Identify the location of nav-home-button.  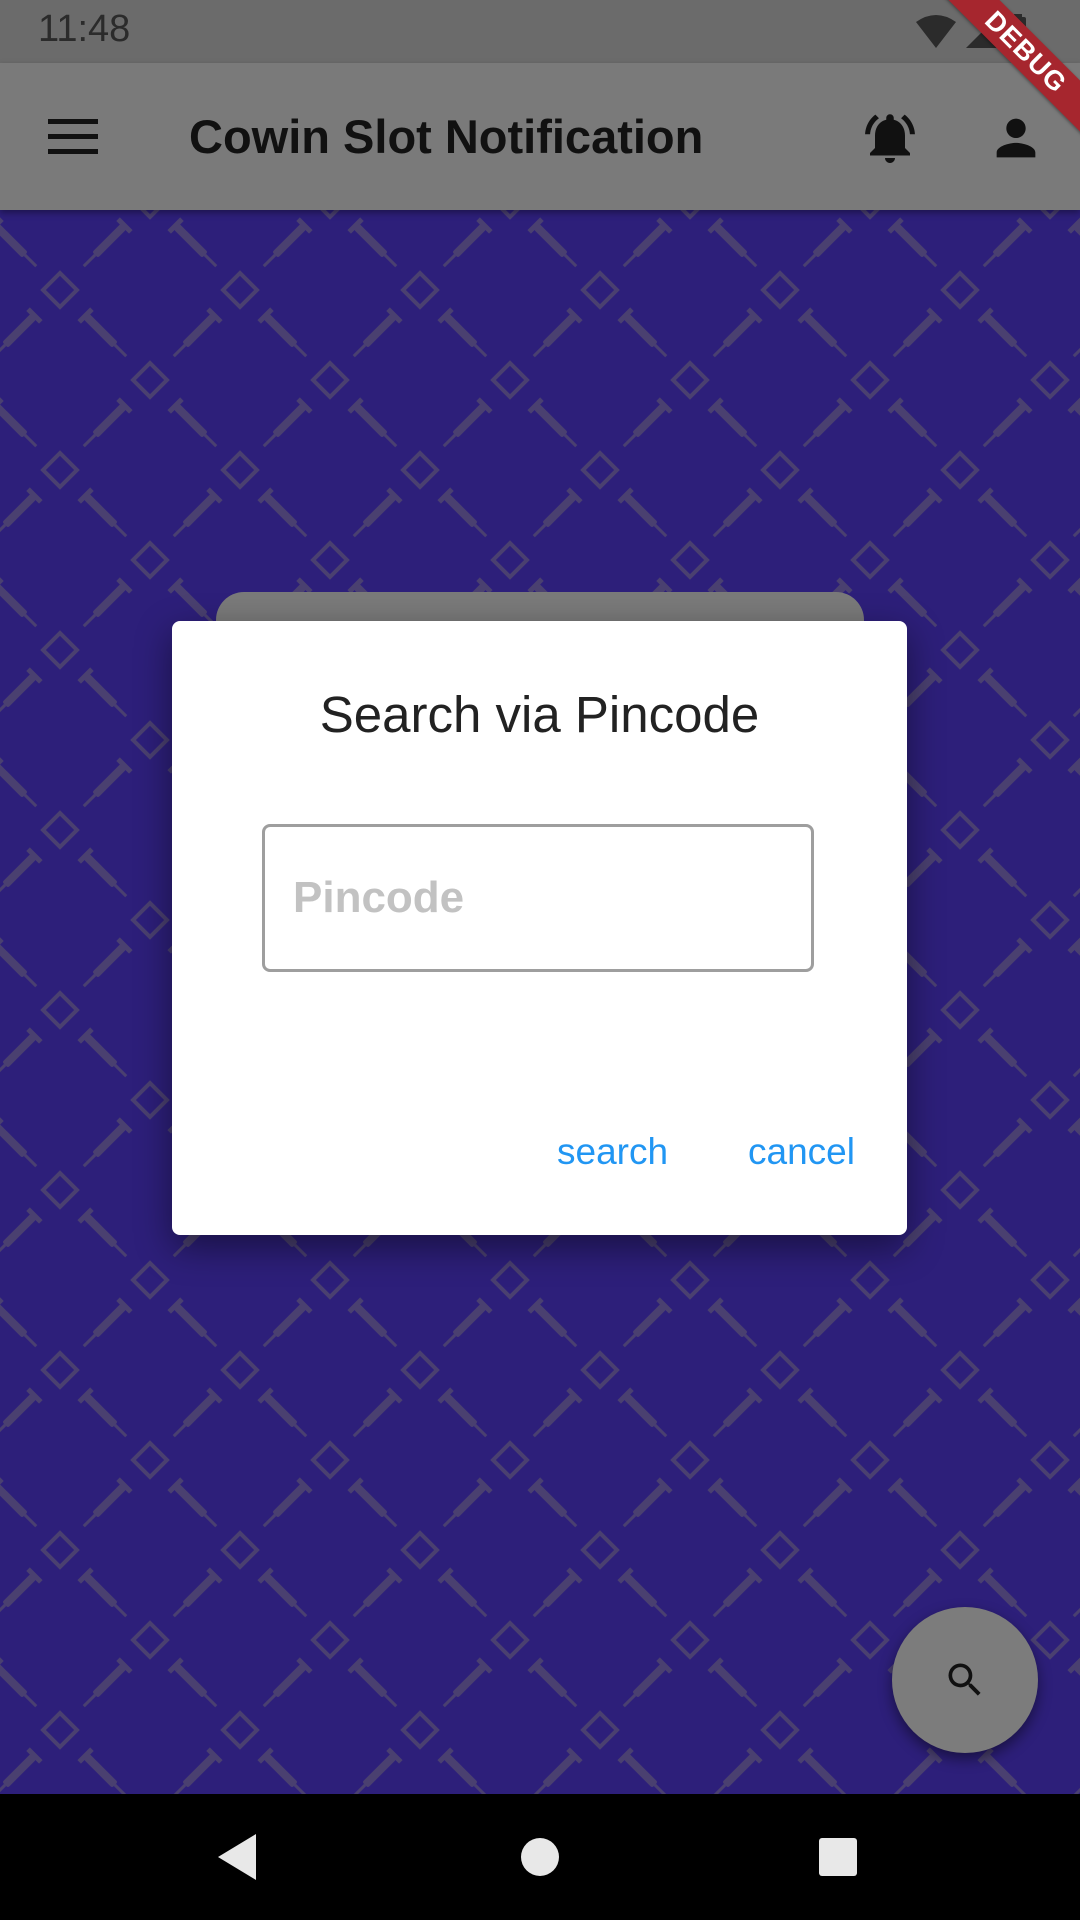
(540, 1857).